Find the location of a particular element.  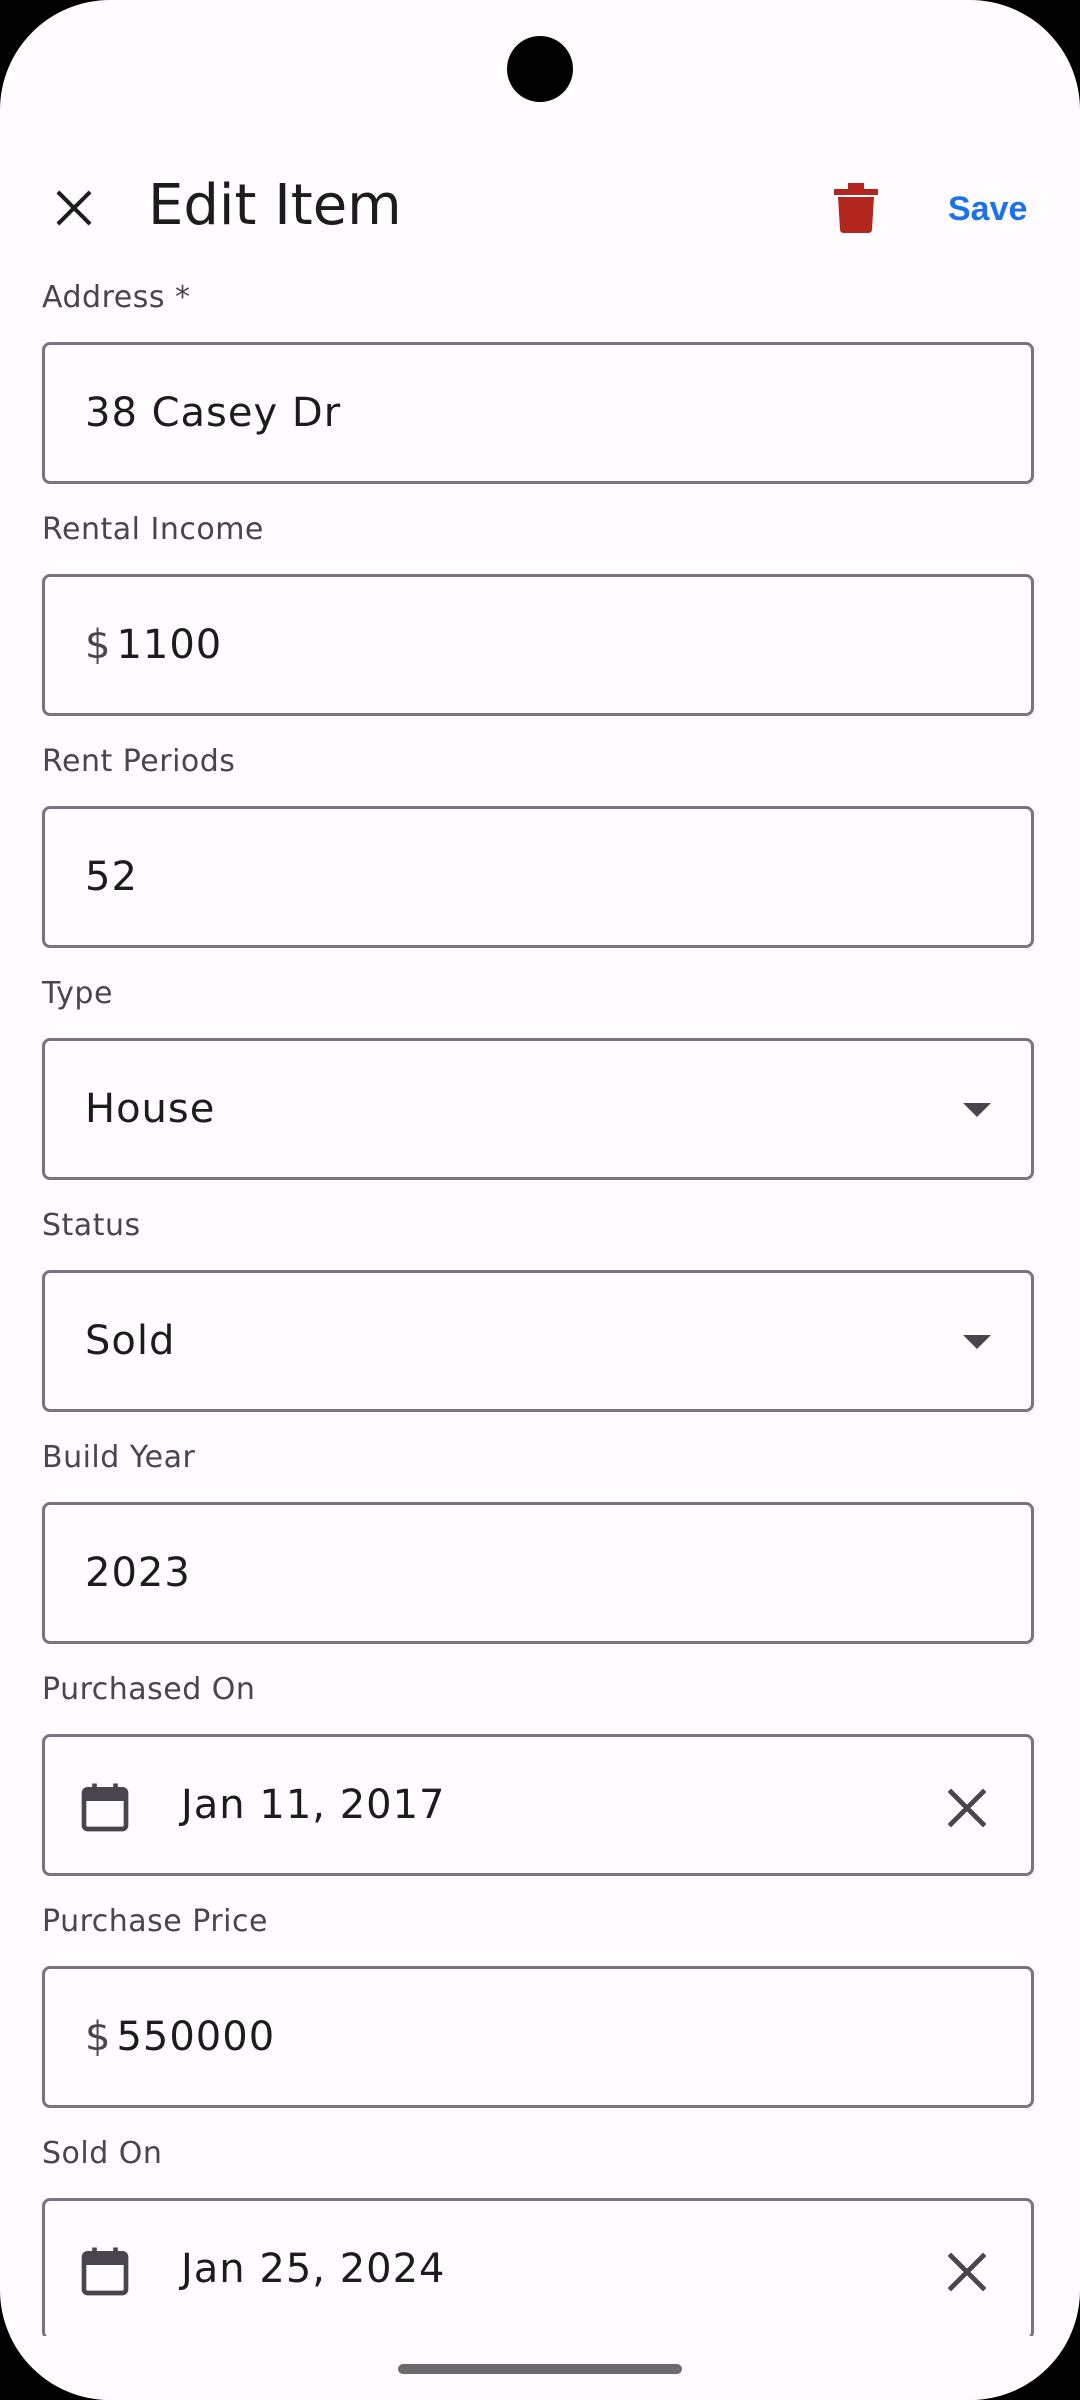

purchase-price-input: $ 550000 is located at coordinates (538, 2037).